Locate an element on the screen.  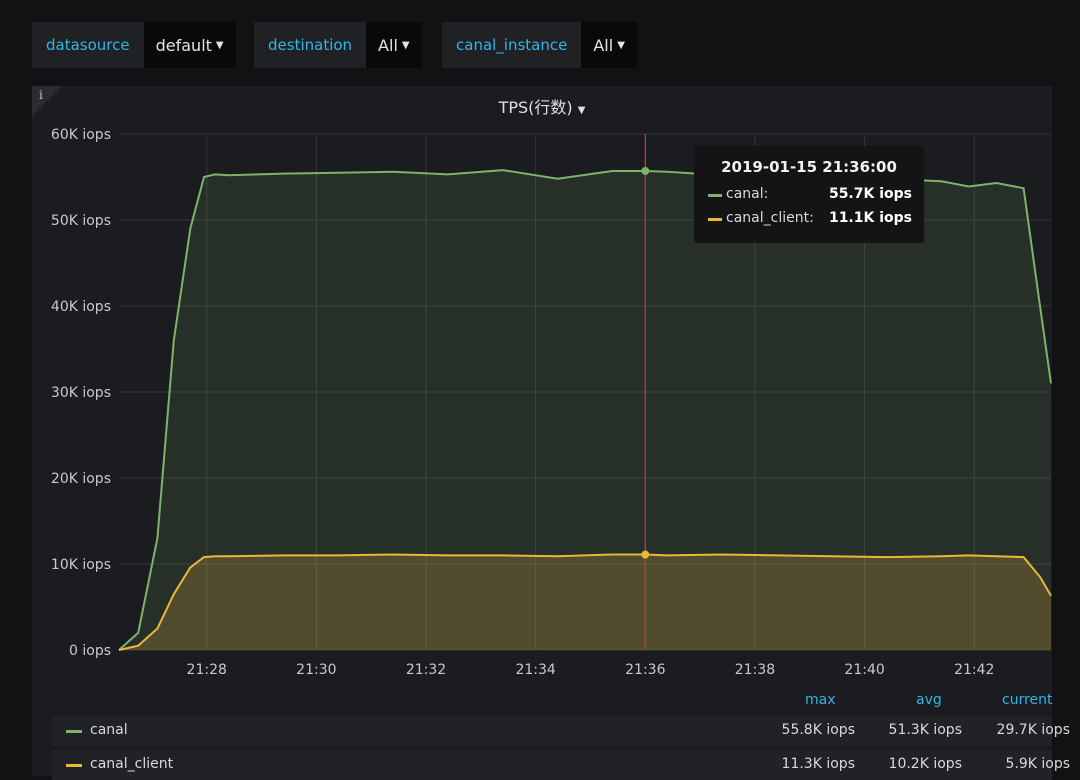
x-tick-label: 21:34 is located at coordinates (535, 670).